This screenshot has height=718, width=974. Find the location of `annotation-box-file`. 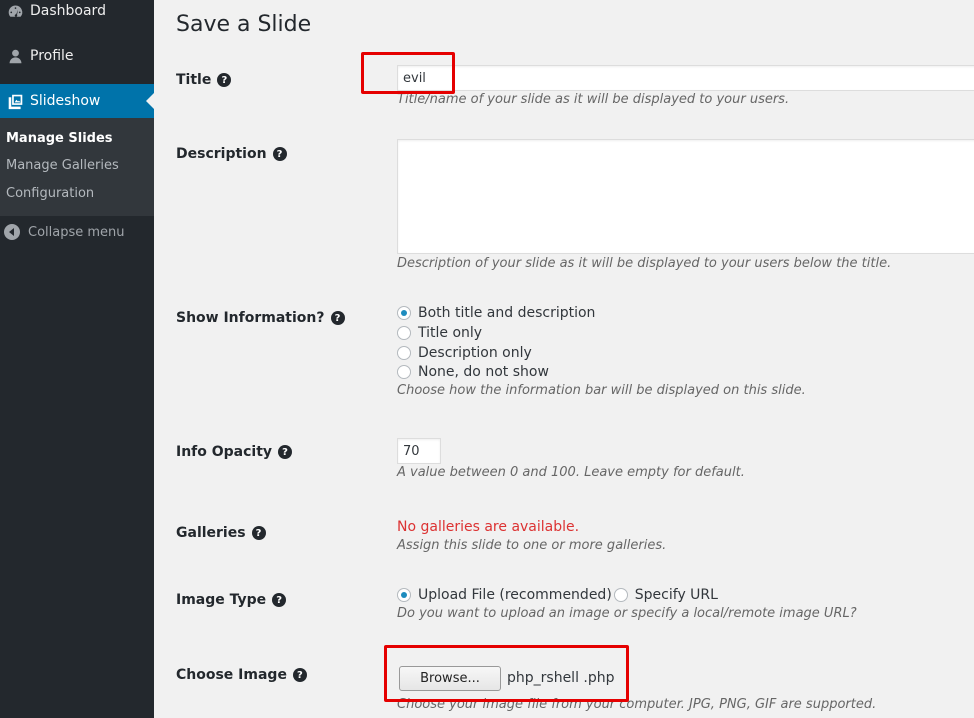

annotation-box-file is located at coordinates (506, 673).